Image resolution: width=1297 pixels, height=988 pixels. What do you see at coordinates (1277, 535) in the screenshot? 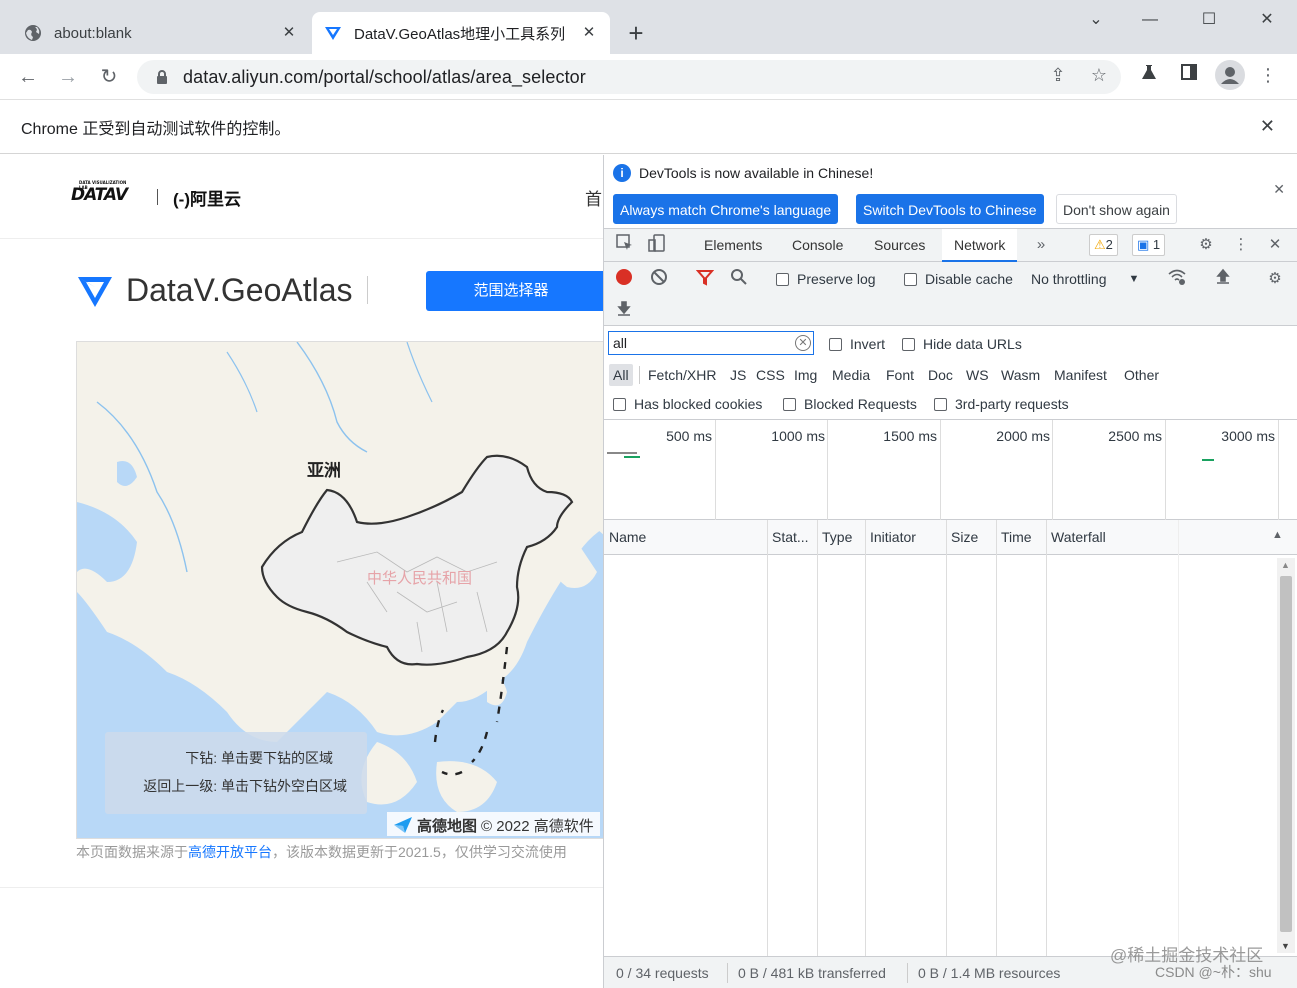
I see `sort-up-icon: ▲` at bounding box center [1277, 535].